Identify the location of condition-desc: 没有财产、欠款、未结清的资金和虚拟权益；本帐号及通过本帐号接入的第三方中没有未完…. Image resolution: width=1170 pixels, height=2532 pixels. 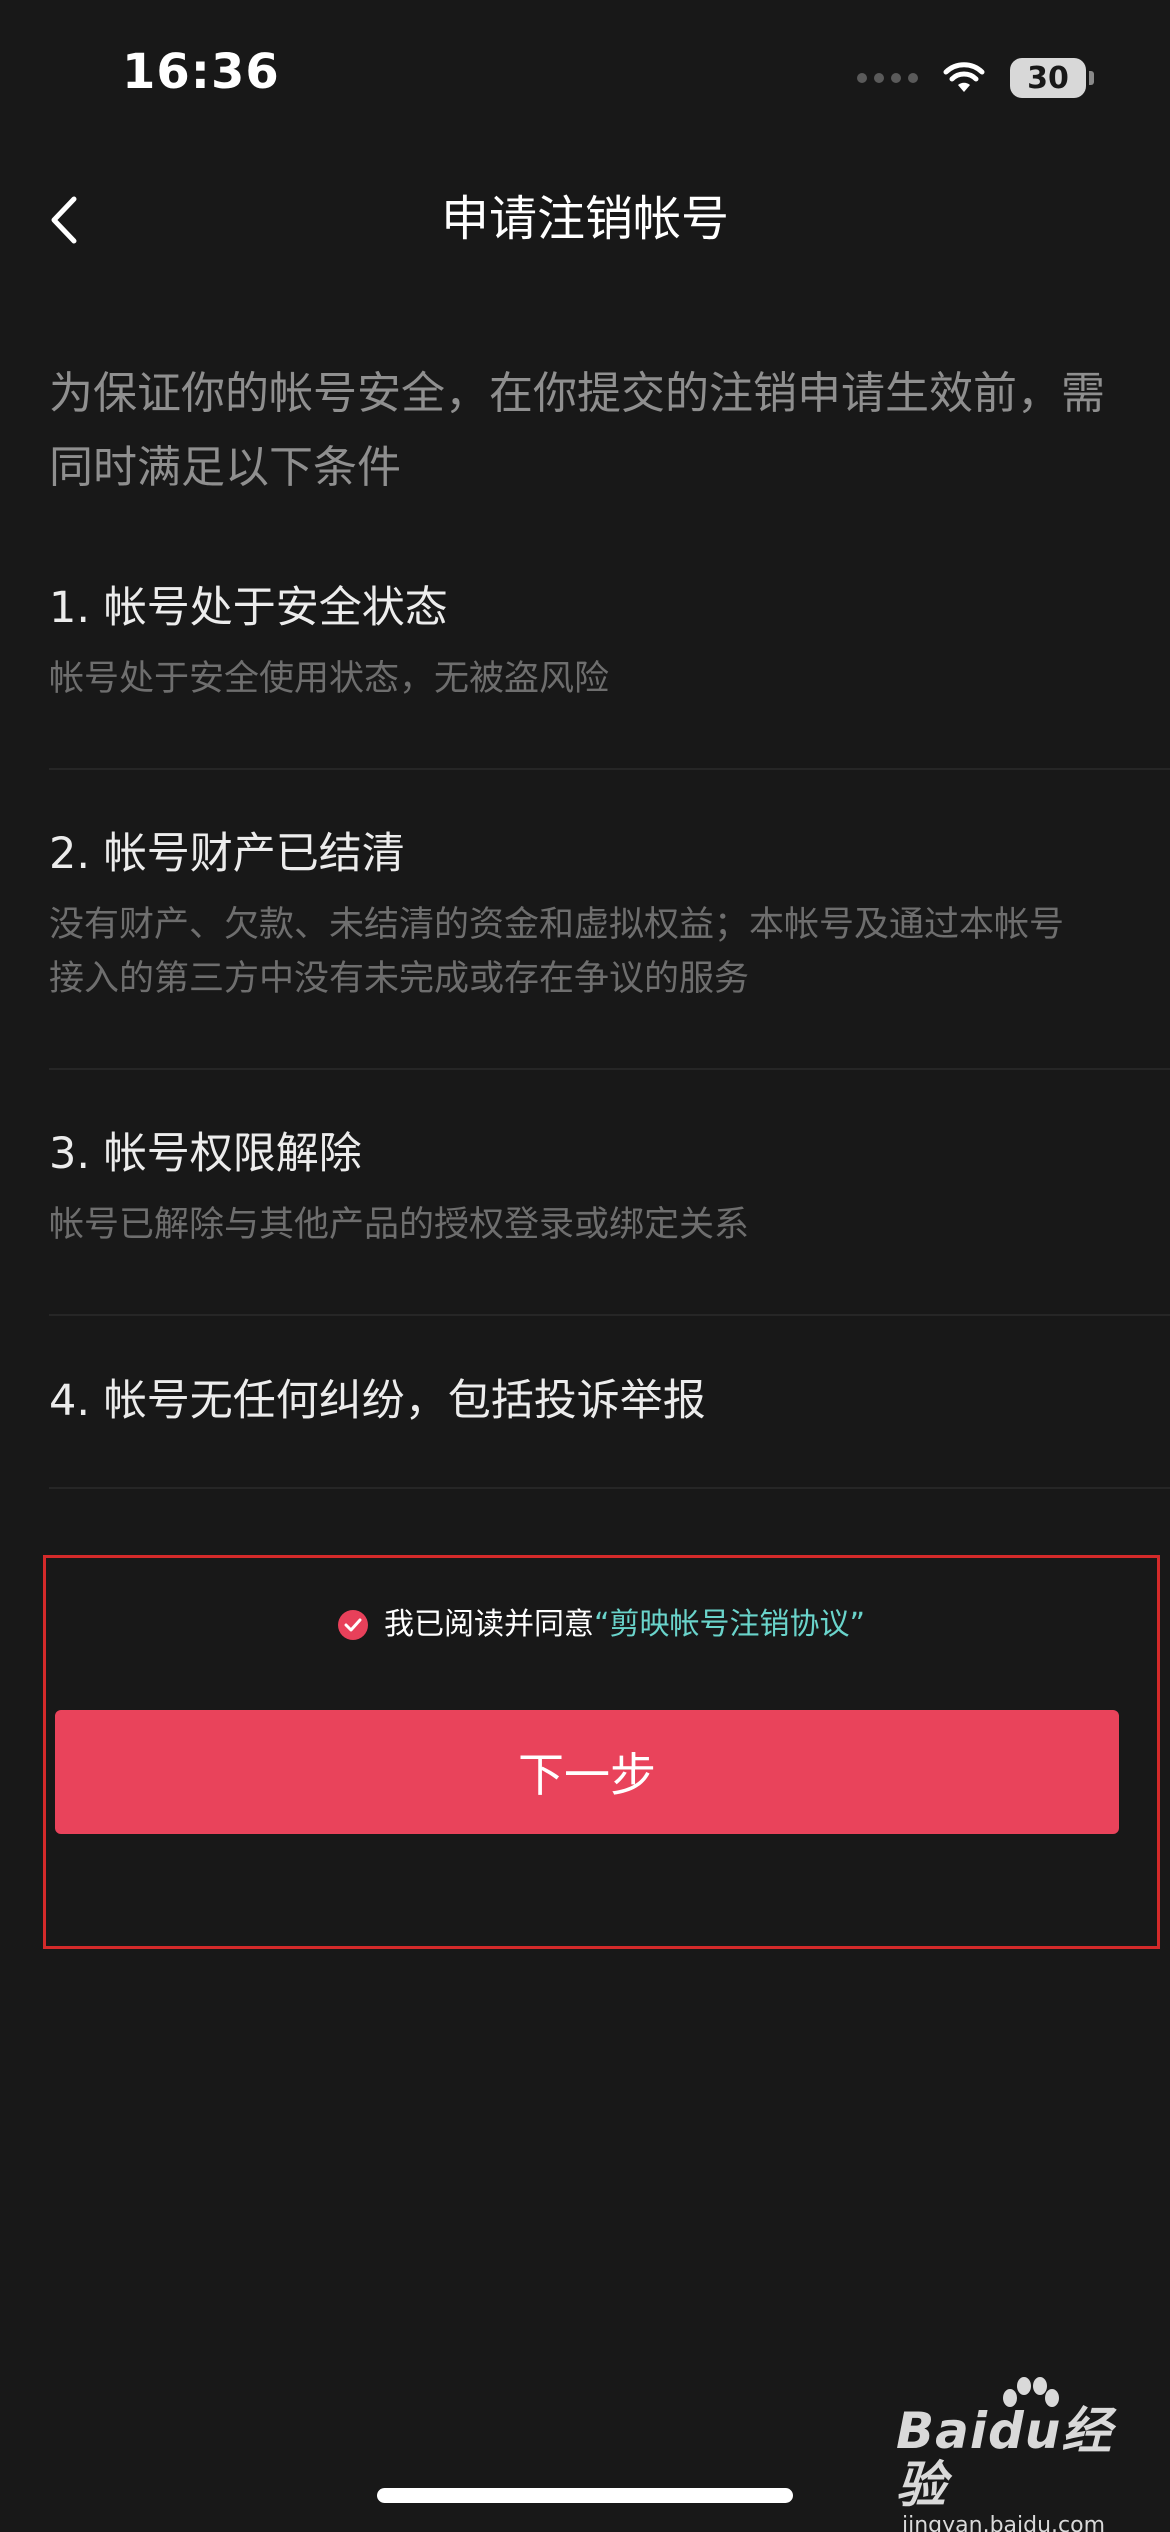
(557, 952).